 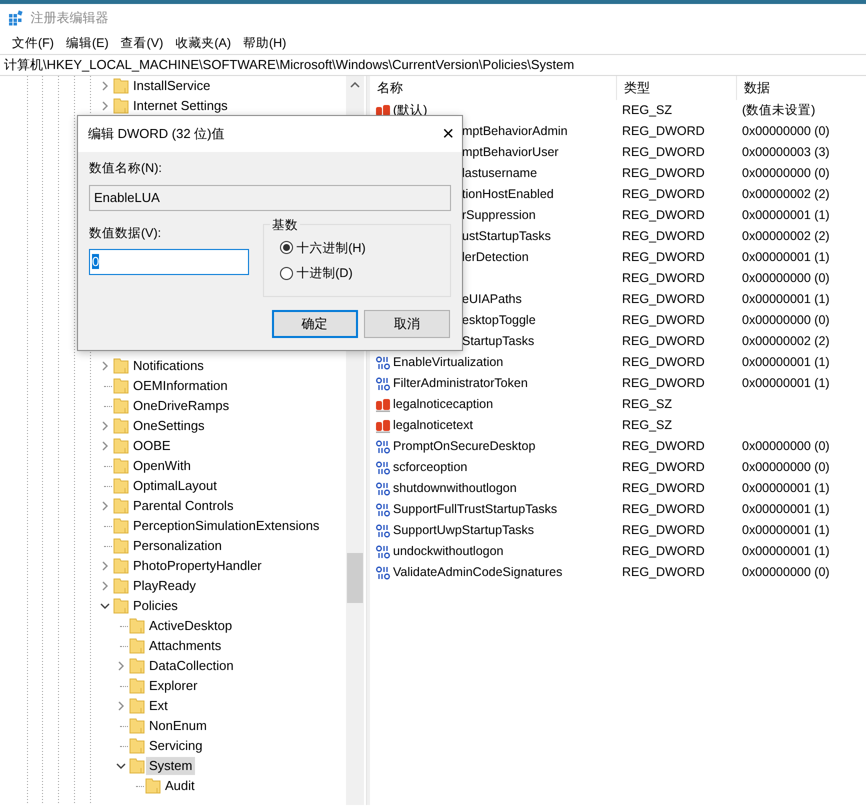 I want to click on value-name: PromptOnSecureDesktop, so click(x=464, y=446).